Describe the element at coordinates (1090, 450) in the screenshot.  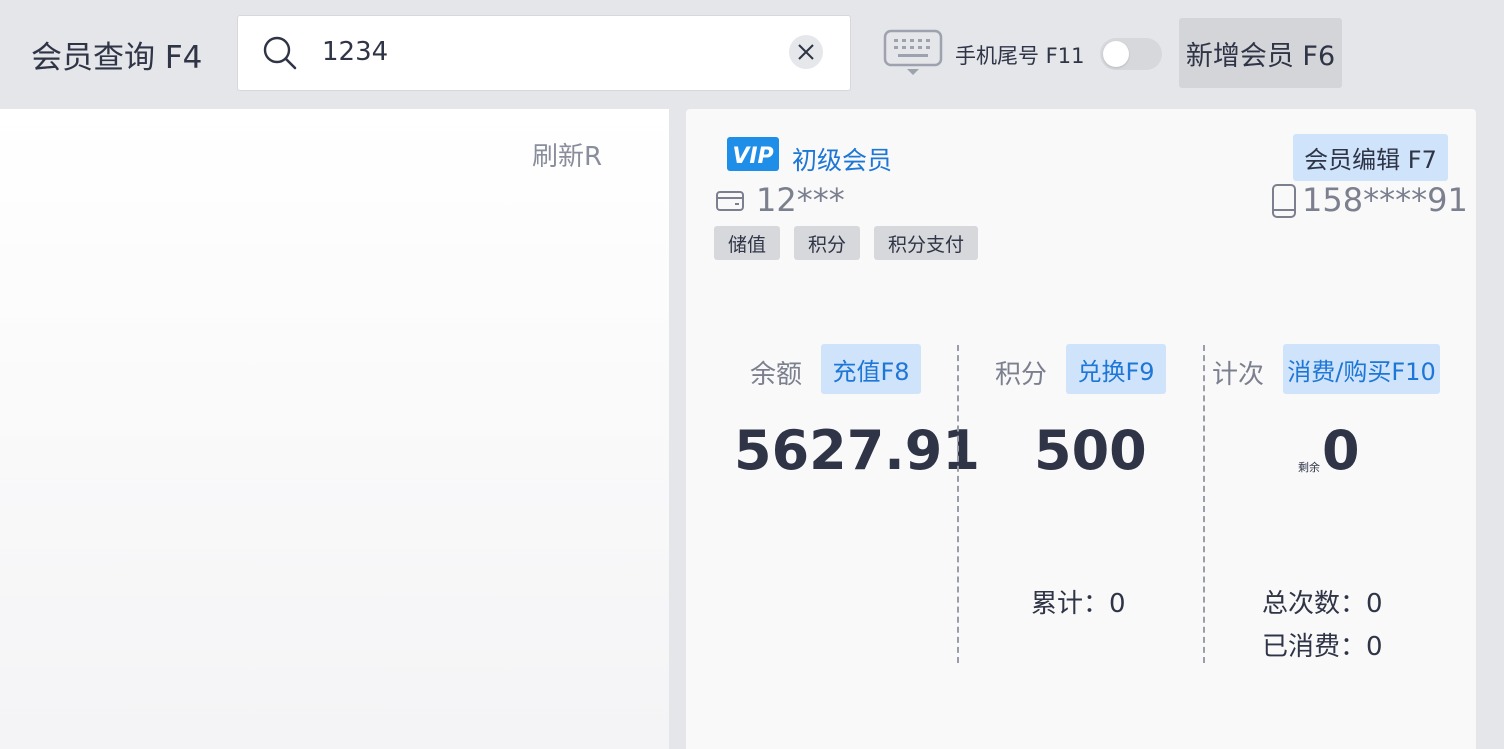
I see `points-value: 500` at that location.